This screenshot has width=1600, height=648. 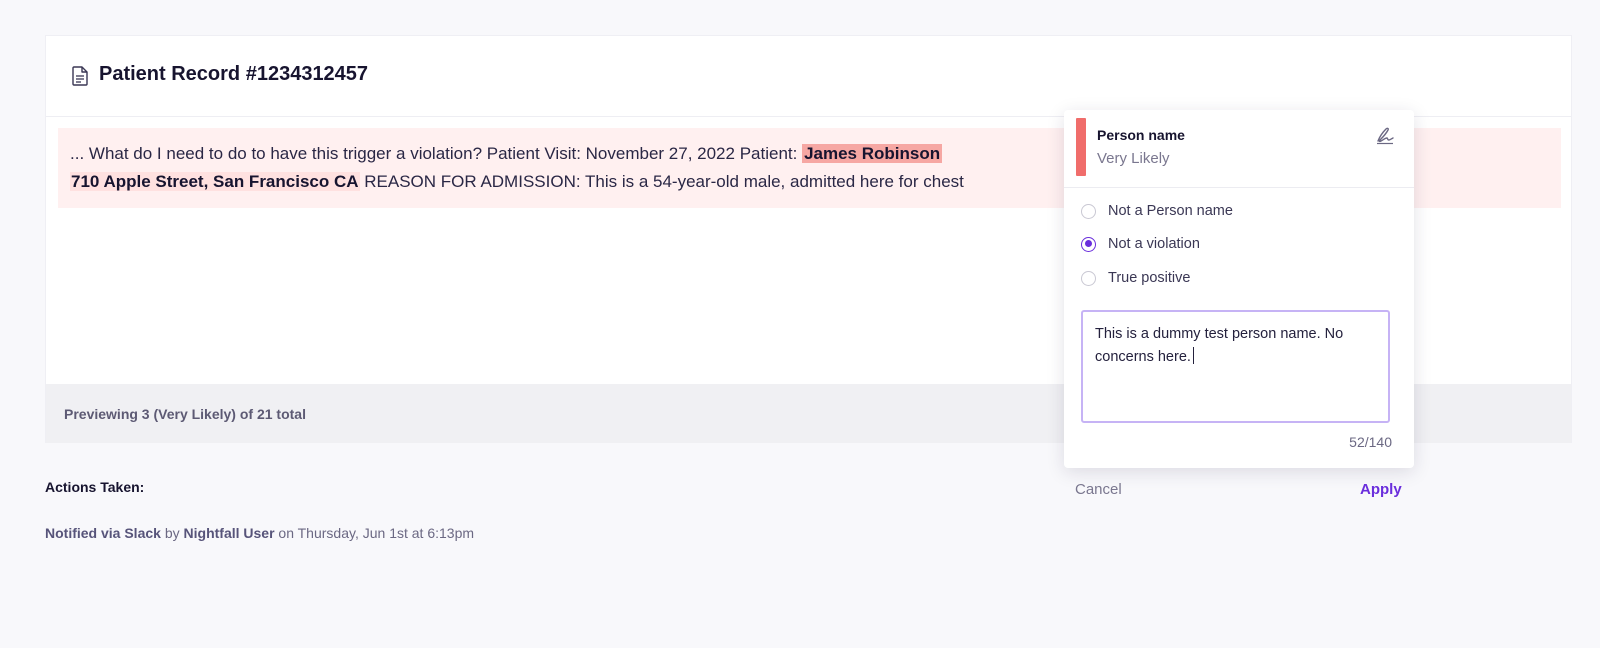 I want to click on action-by: by, so click(x=172, y=533).